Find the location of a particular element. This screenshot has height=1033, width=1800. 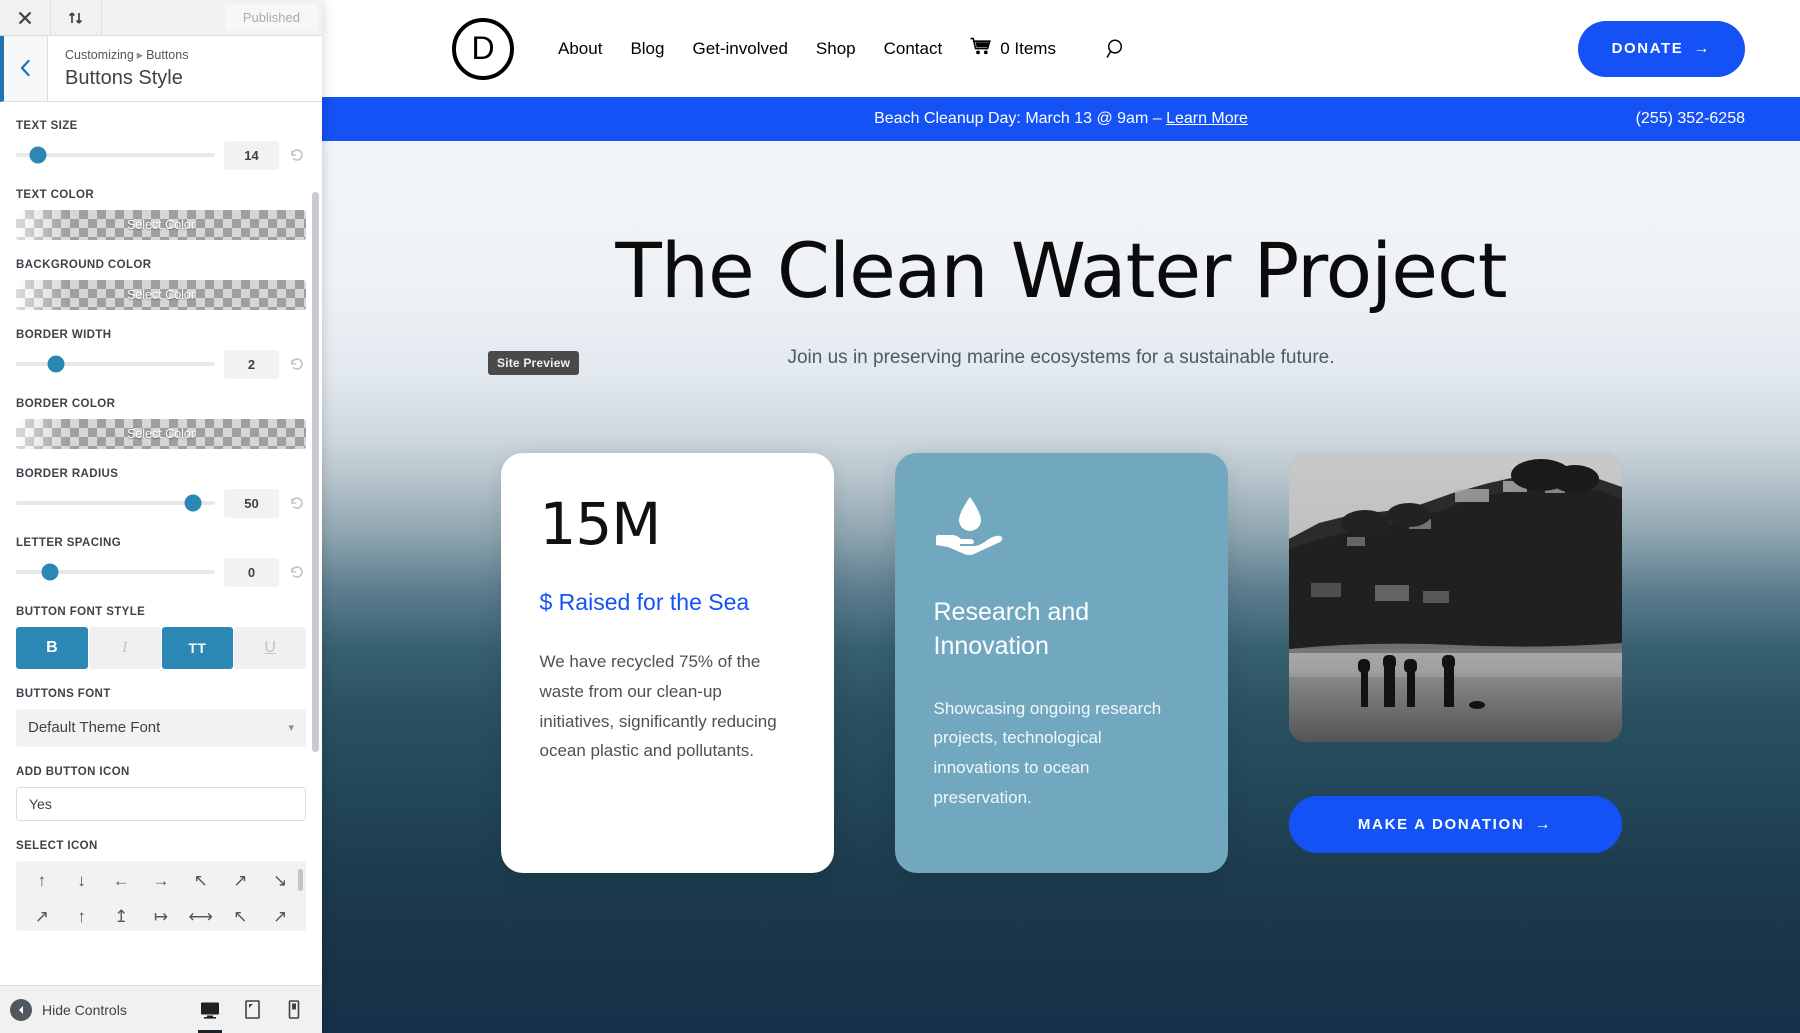

bold-toggle: B is located at coordinates (52, 647).